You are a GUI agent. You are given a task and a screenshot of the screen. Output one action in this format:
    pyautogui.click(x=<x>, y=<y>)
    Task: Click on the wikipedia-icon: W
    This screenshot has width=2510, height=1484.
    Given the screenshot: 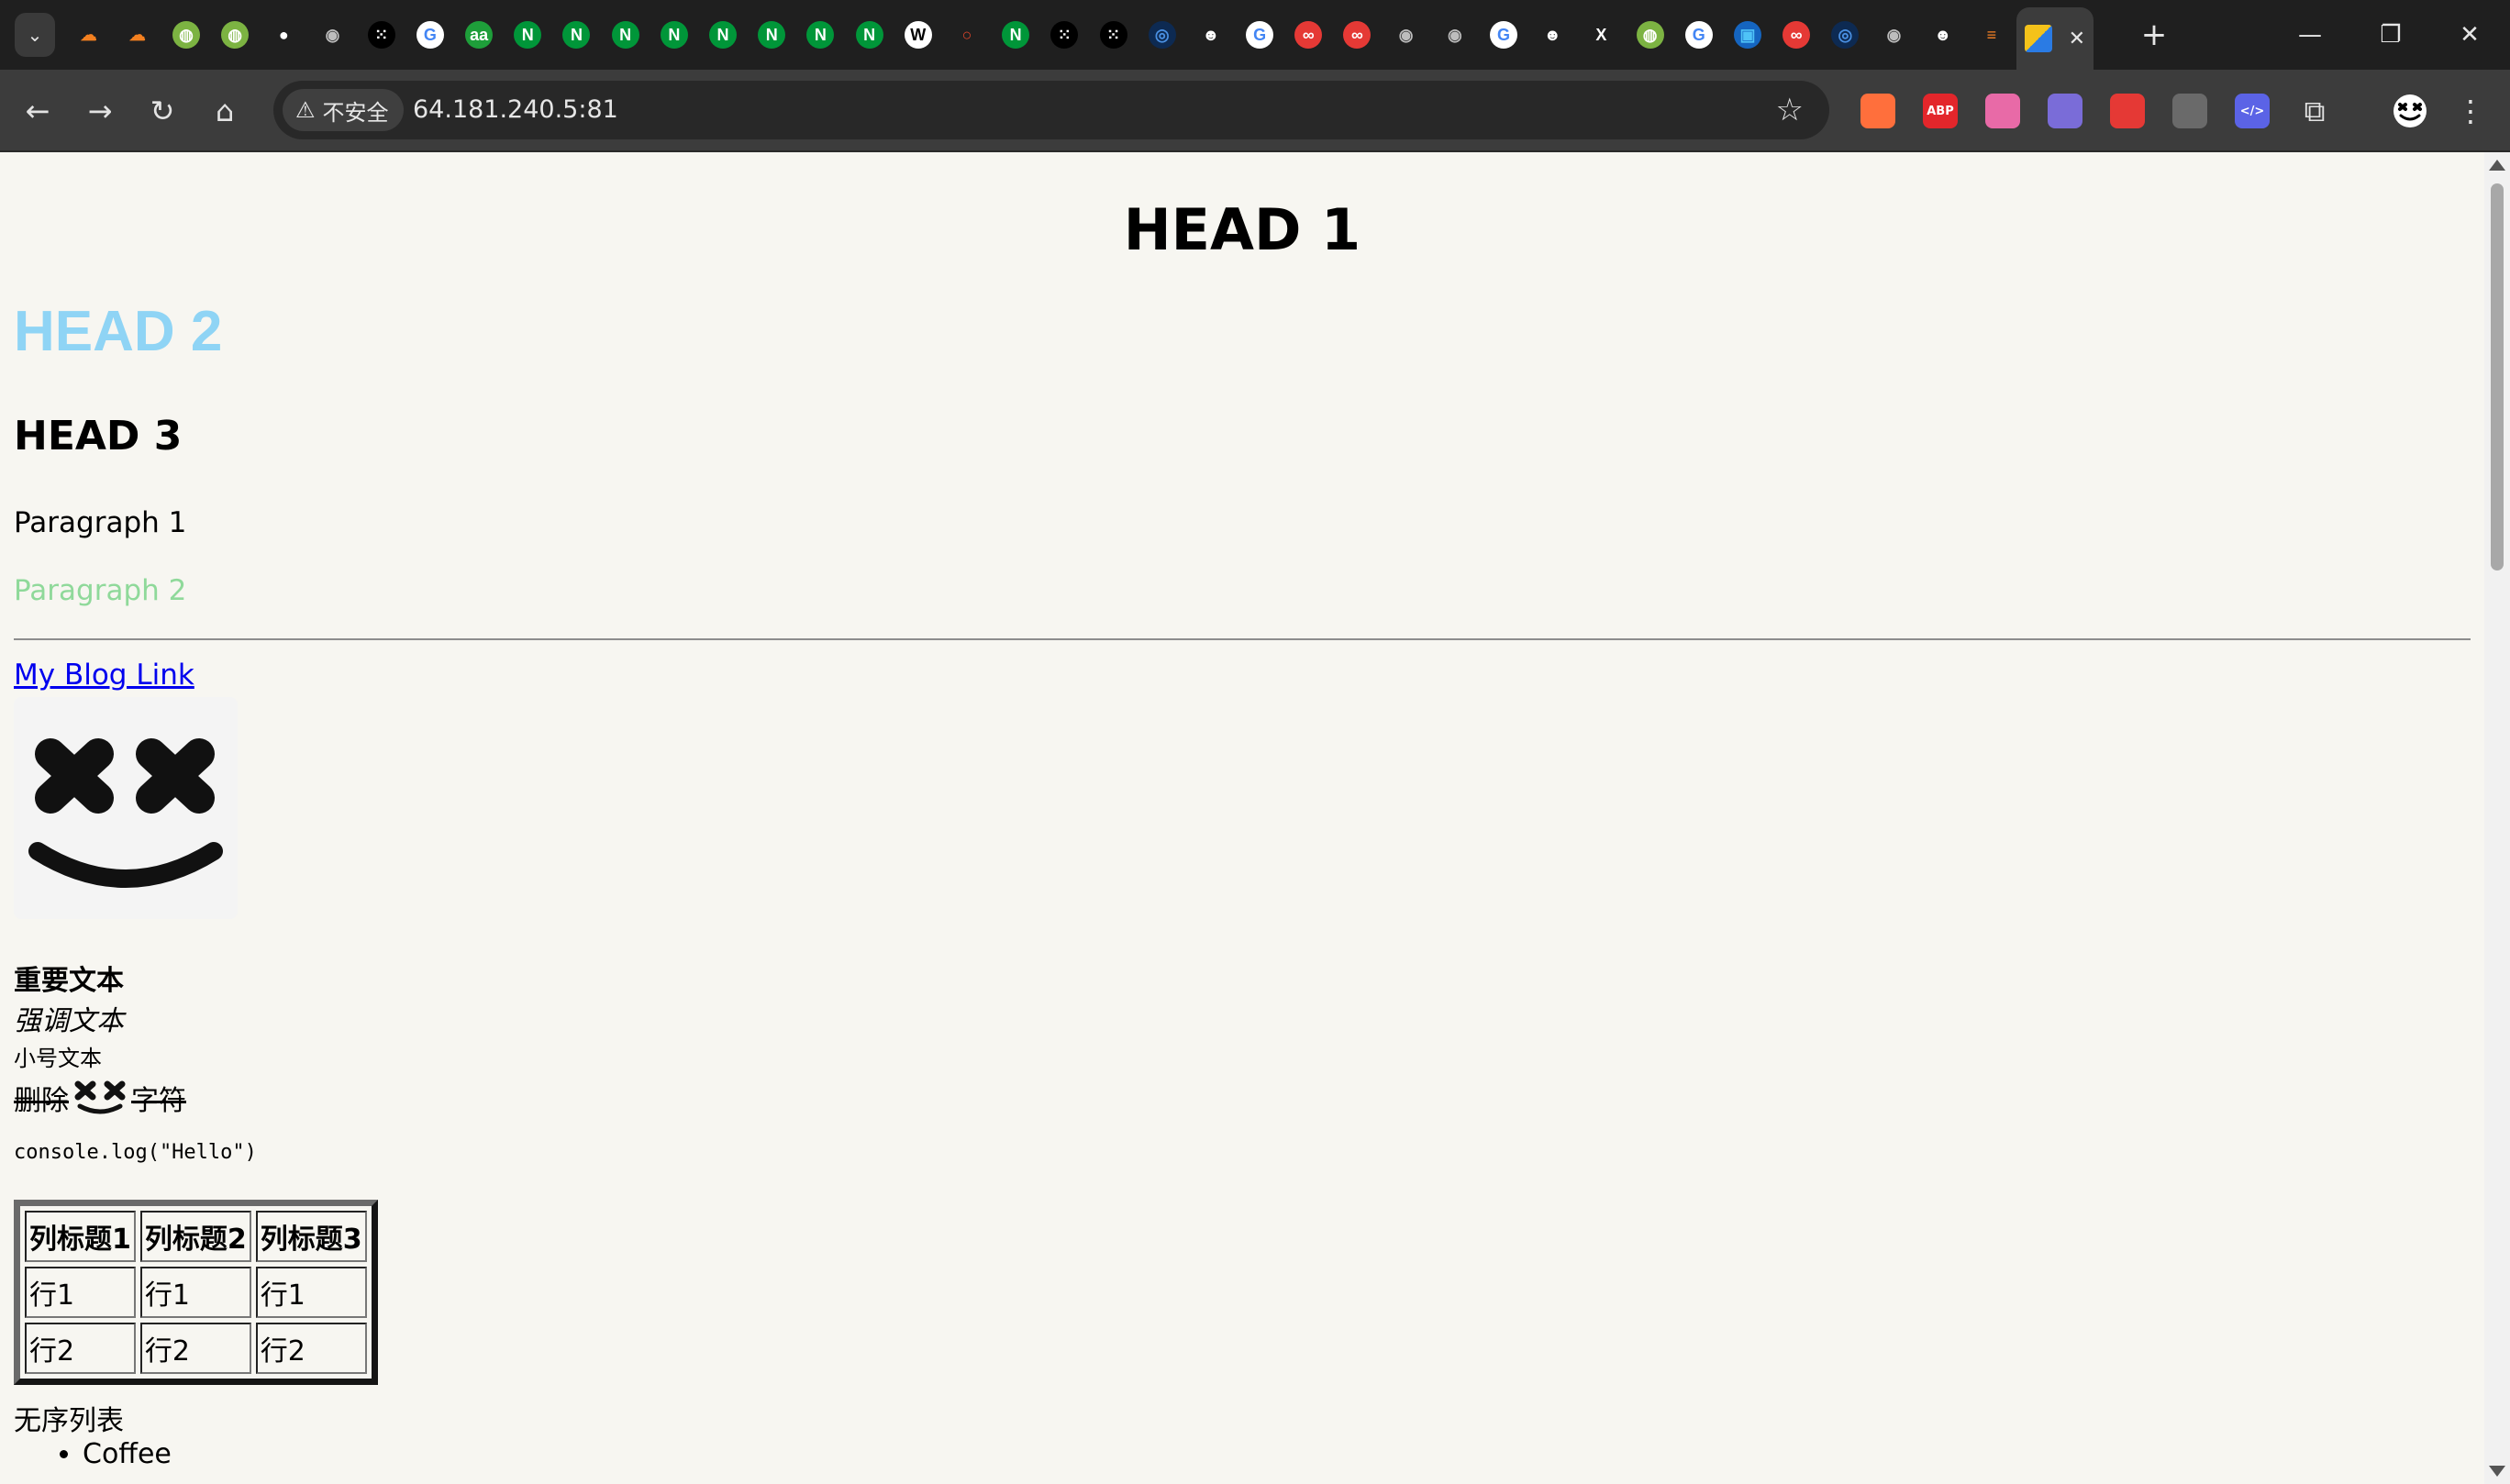 What is the action you would take?
    pyautogui.click(x=918, y=35)
    